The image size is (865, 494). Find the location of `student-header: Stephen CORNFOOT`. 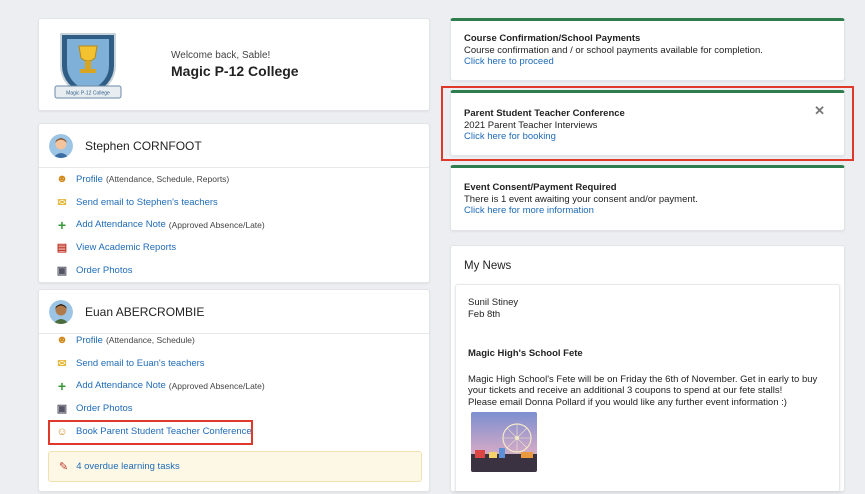

student-header: Stephen CORNFOOT is located at coordinates (125, 146).